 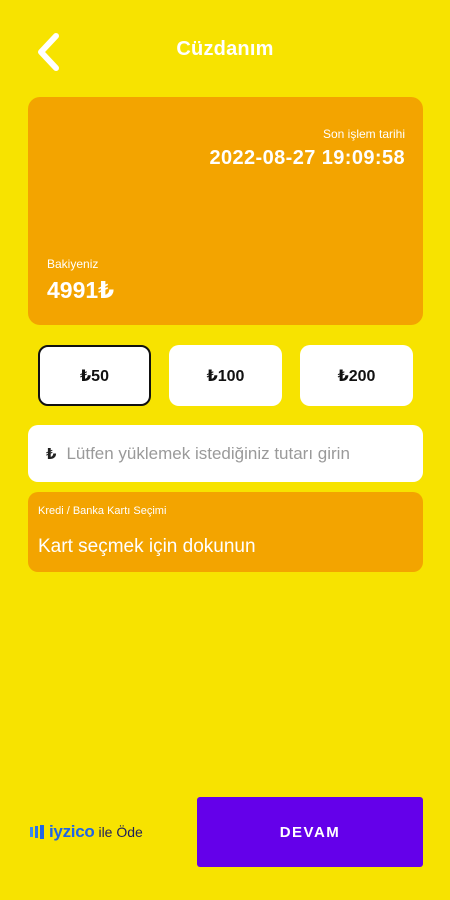 What do you see at coordinates (225, 49) in the screenshot?
I see `page-title: Cüzdanım` at bounding box center [225, 49].